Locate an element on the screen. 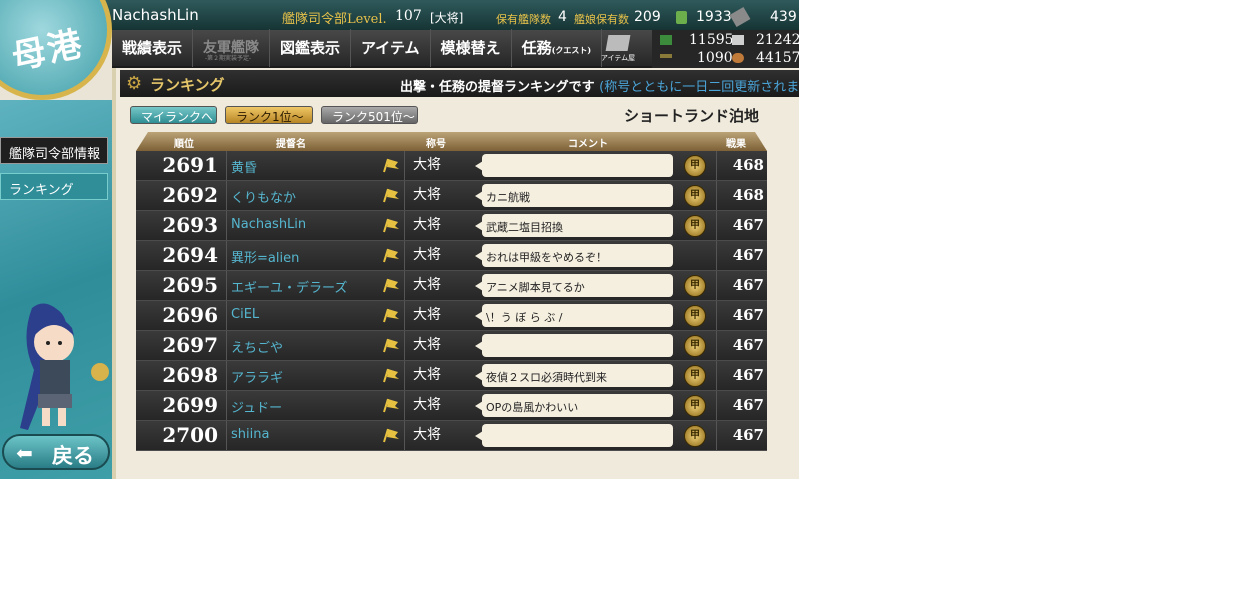  row-name: くりもなか is located at coordinates (263, 196).